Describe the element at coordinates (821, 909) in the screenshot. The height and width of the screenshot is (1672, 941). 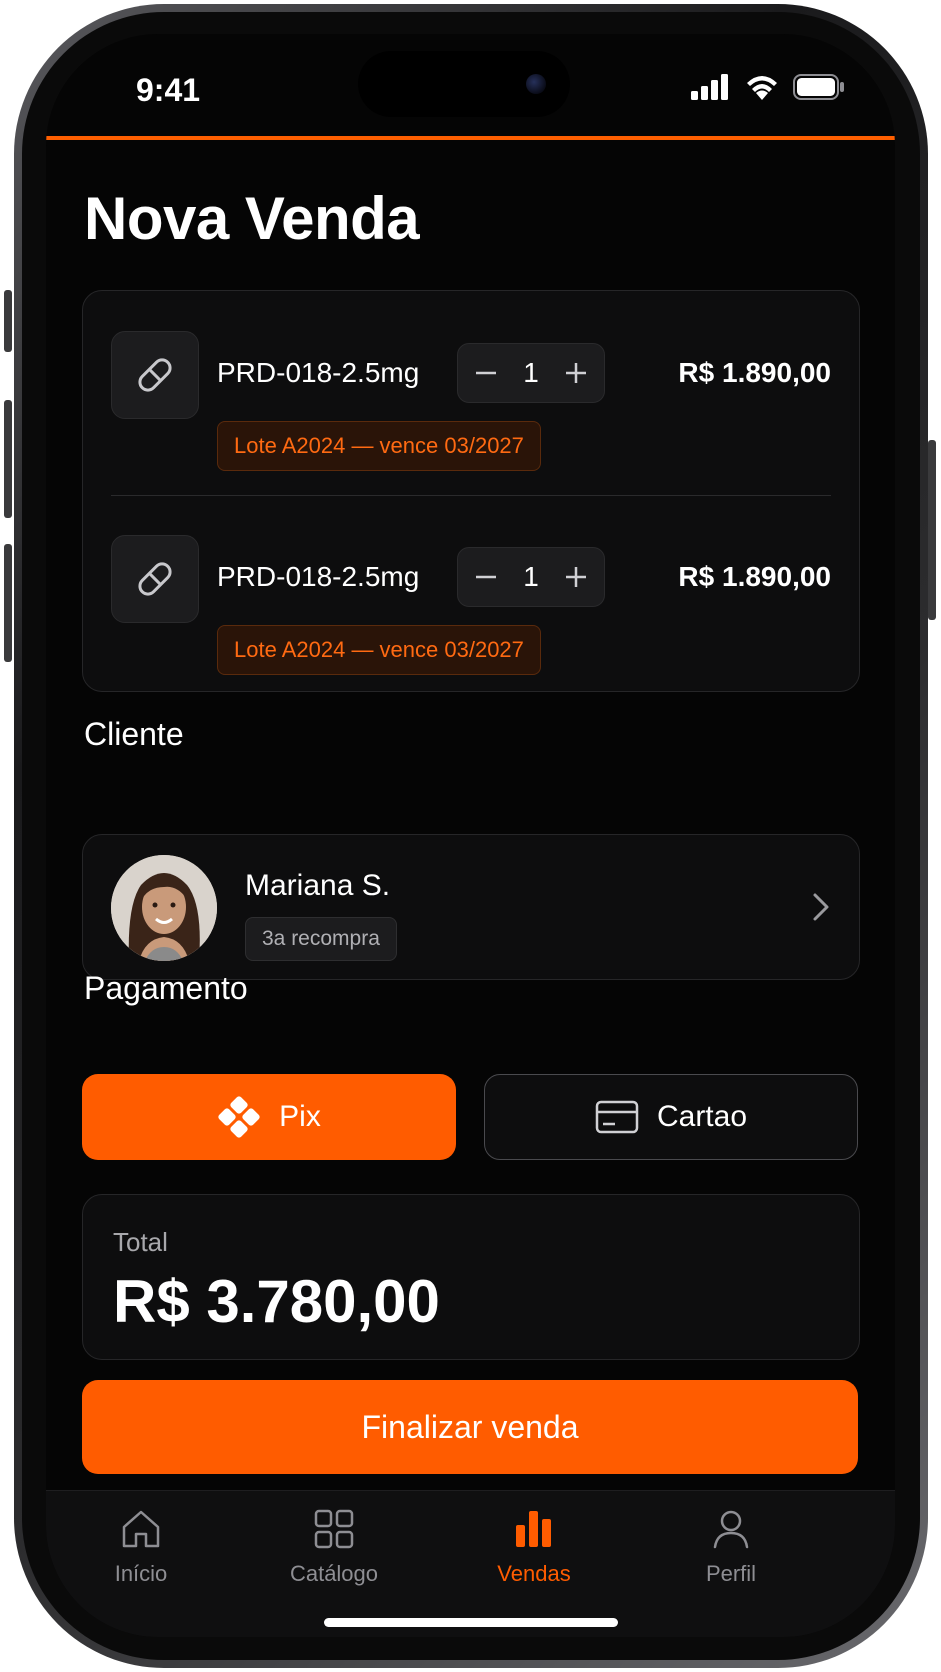
I see `chevron-right-icon` at that location.